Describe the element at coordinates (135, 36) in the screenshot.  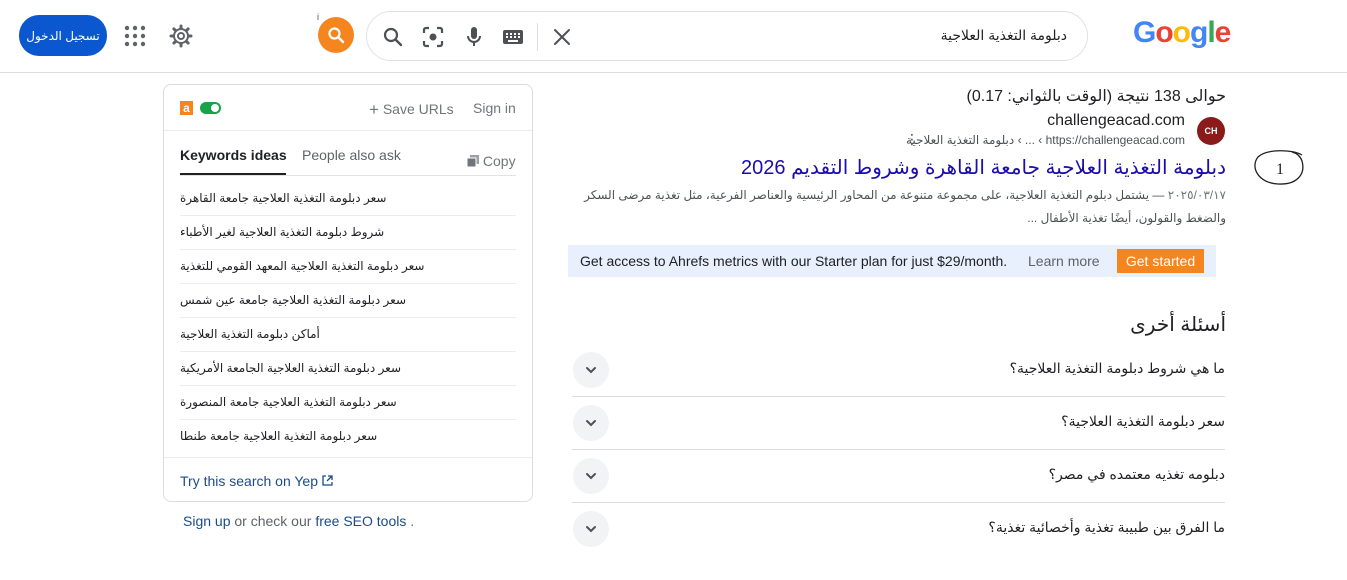
I see `apps-icon` at that location.